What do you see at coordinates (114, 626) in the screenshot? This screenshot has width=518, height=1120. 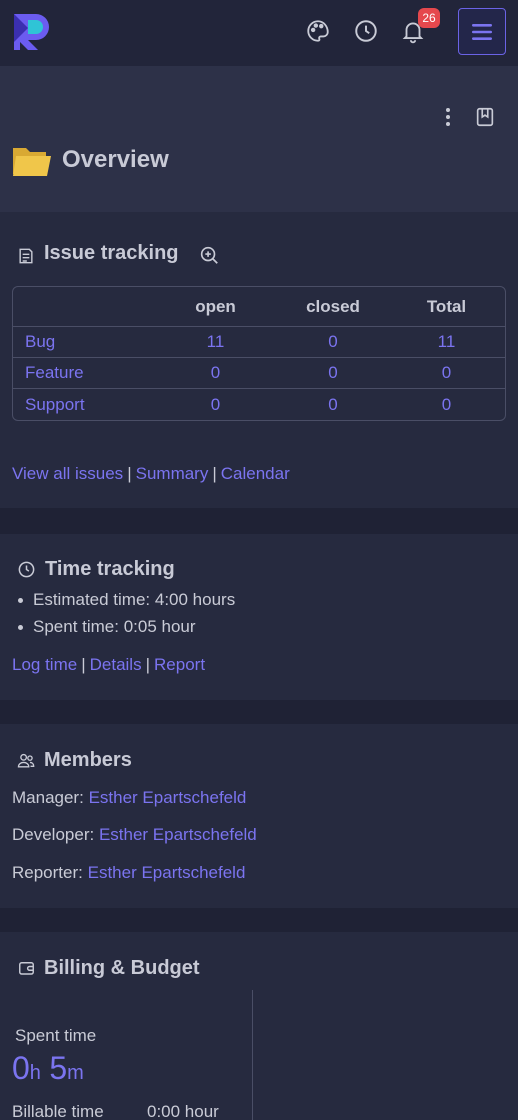 I see `spent-time: Spent time: 0:05 hour` at bounding box center [114, 626].